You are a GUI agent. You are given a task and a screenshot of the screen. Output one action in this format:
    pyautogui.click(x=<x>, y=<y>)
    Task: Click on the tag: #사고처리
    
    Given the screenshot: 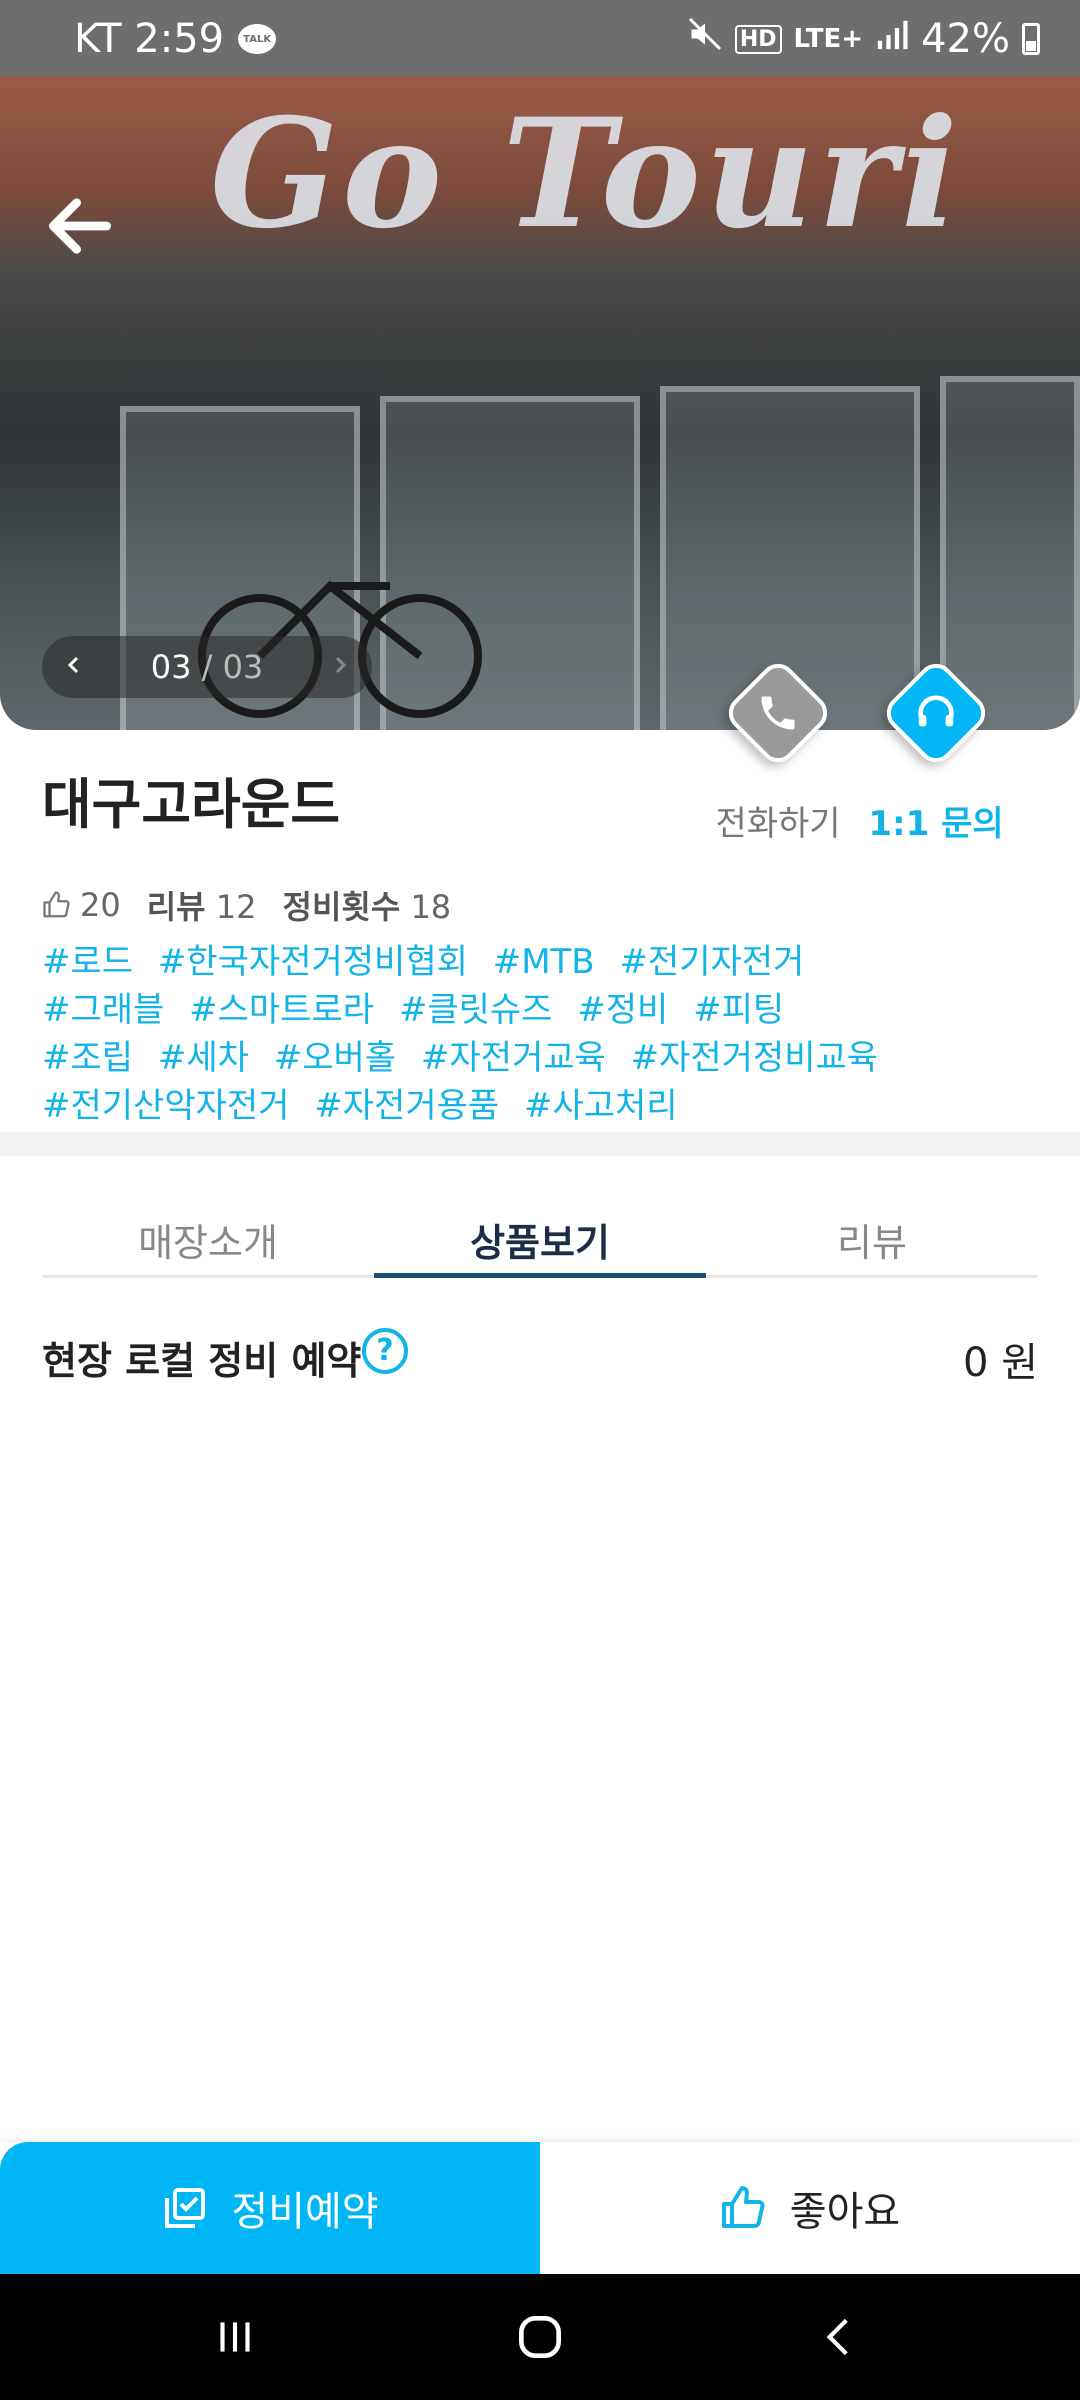 What is the action you would take?
    pyautogui.click(x=601, y=1106)
    